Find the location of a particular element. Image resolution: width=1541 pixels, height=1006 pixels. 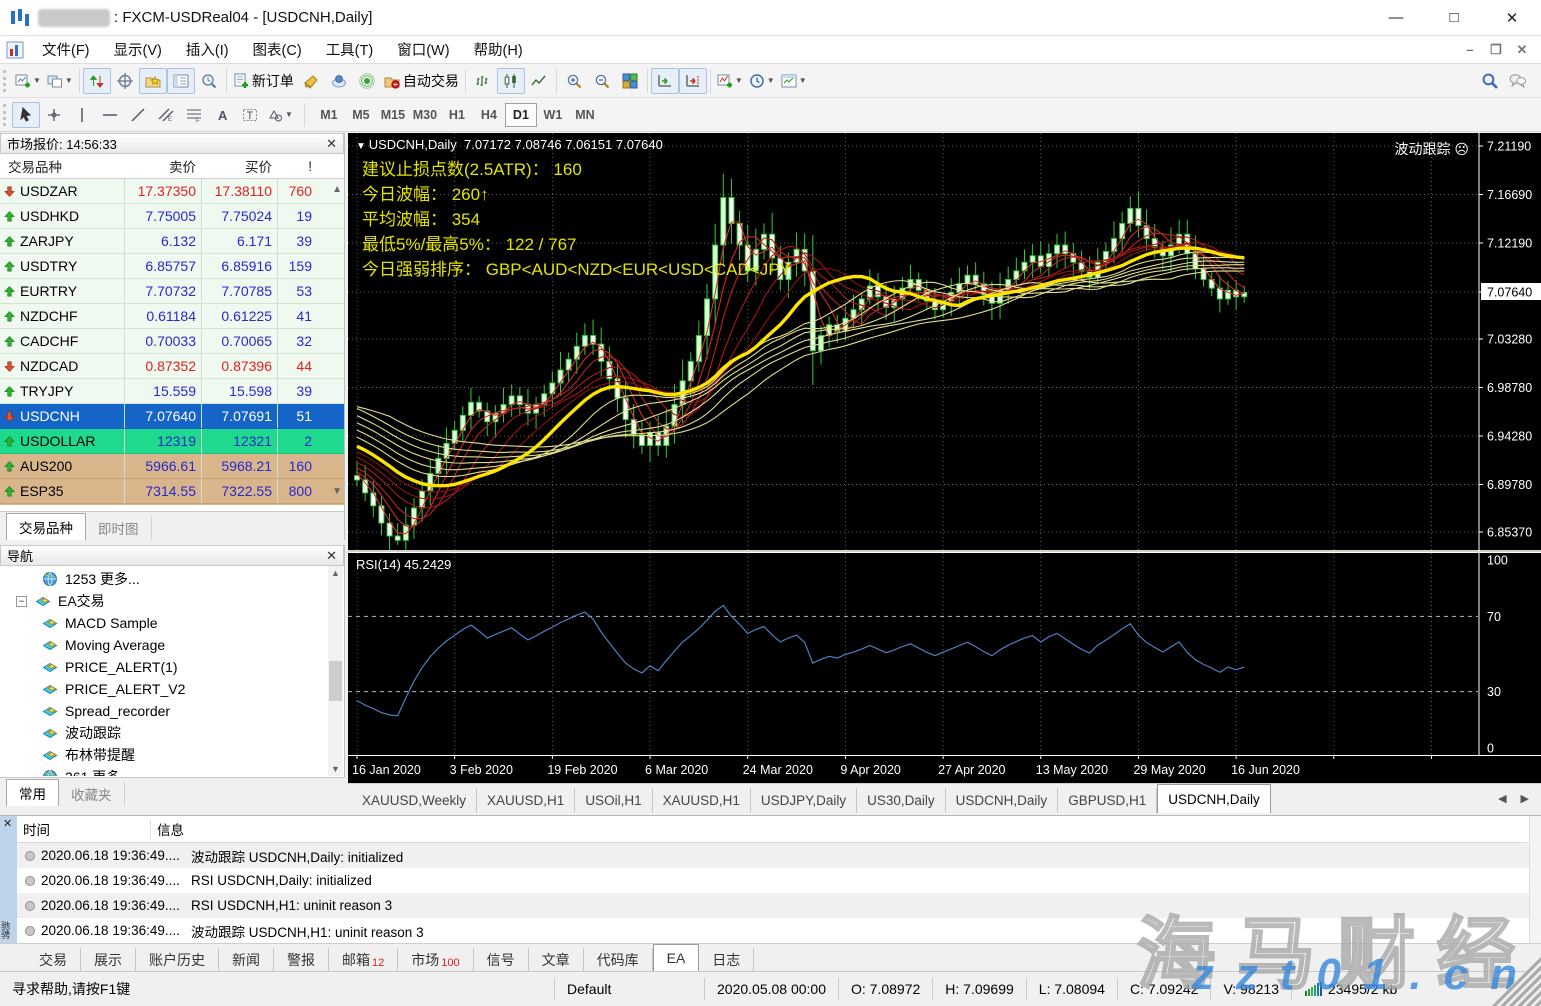

mw-col-2: 买价 is located at coordinates (240, 166).